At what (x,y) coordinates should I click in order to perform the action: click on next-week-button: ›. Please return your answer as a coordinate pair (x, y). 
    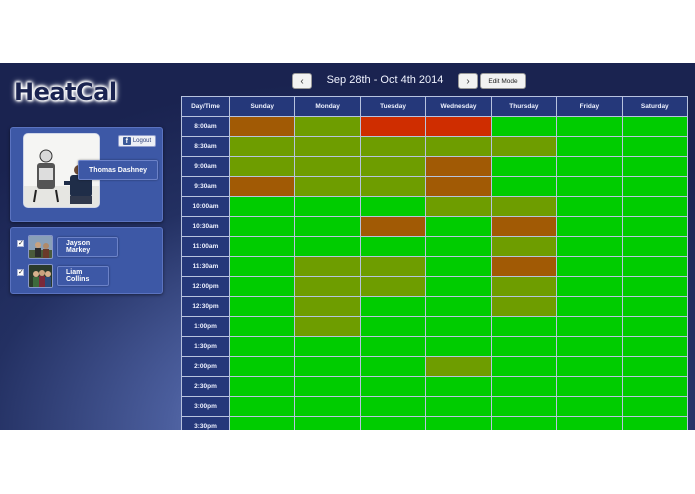
    Looking at the image, I should click on (468, 81).